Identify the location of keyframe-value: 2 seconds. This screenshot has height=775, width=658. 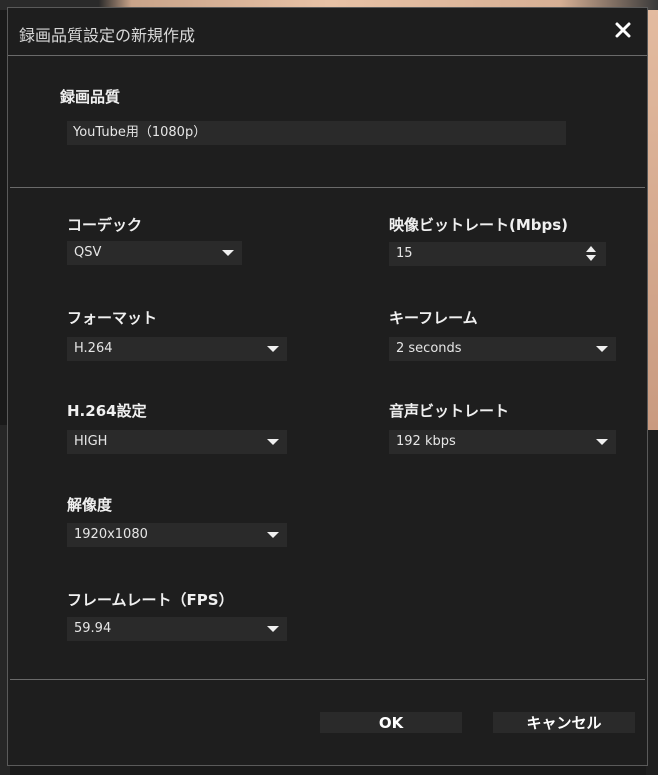
(429, 348).